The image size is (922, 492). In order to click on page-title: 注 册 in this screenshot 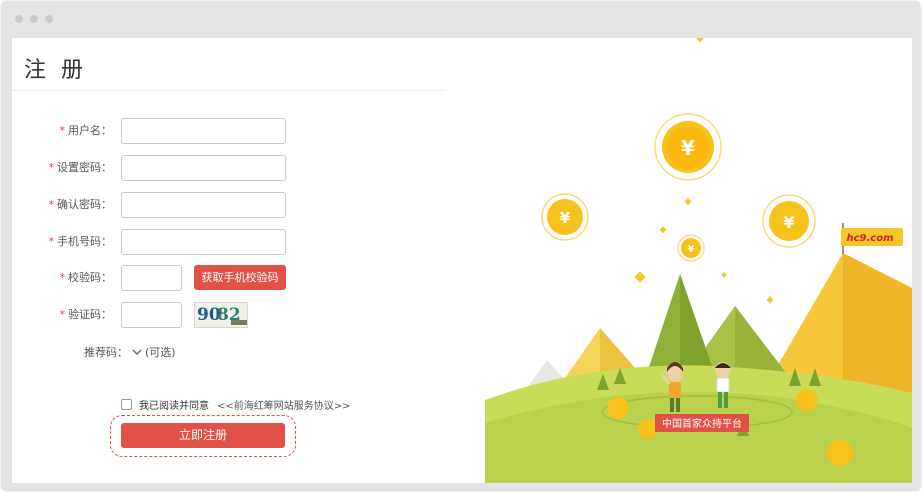, I will do `click(55, 70)`.